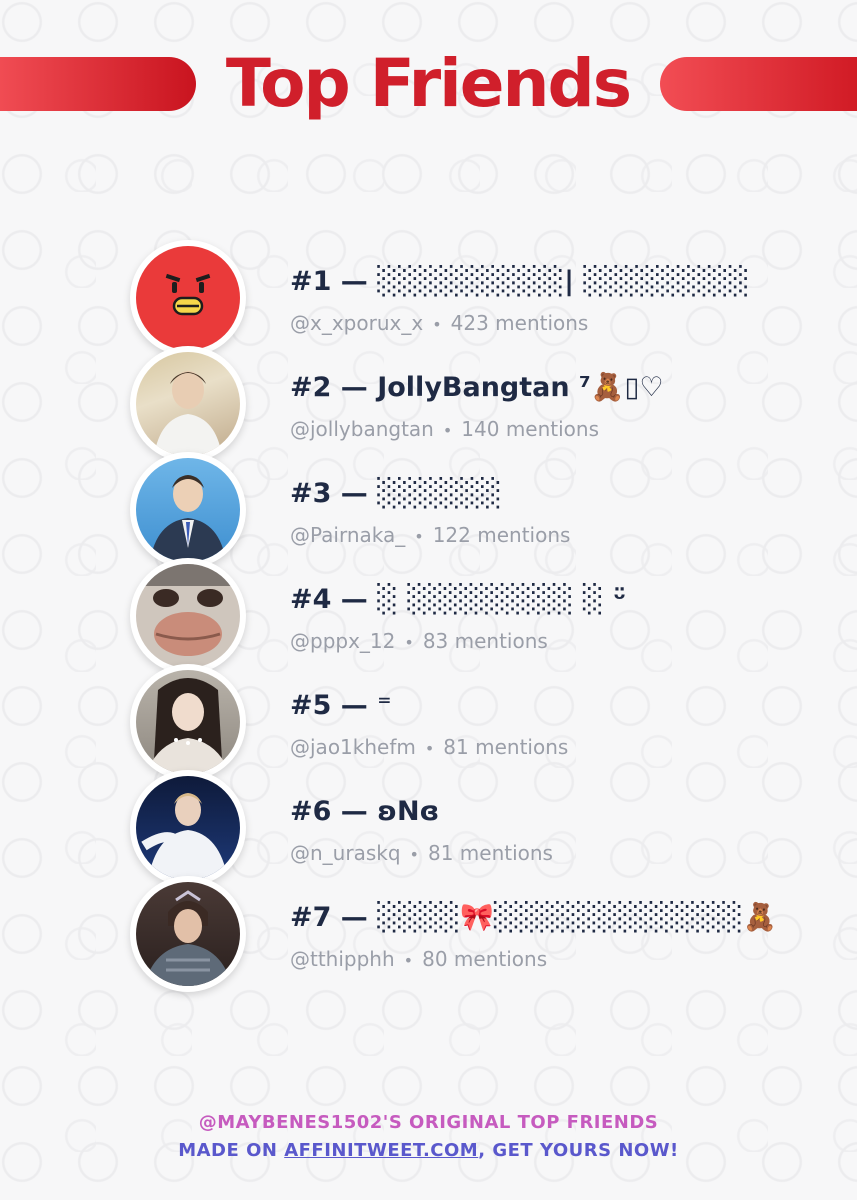  I want to click on friend-meta: @x_xporux_x • 423 mentions, so click(439, 323).